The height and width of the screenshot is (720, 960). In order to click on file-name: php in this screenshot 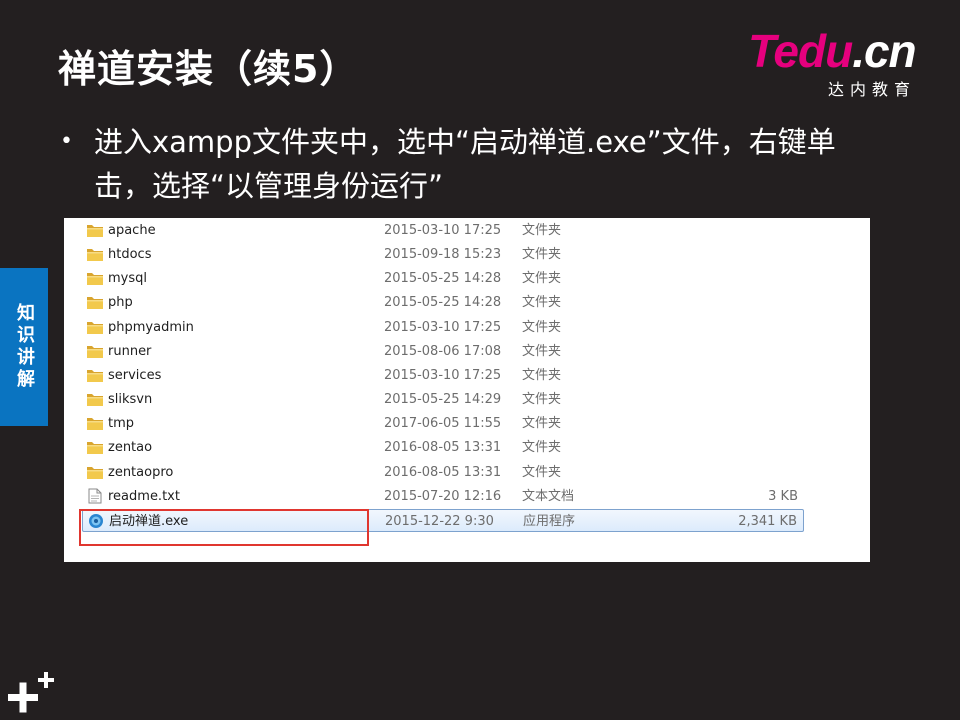, I will do `click(120, 303)`.